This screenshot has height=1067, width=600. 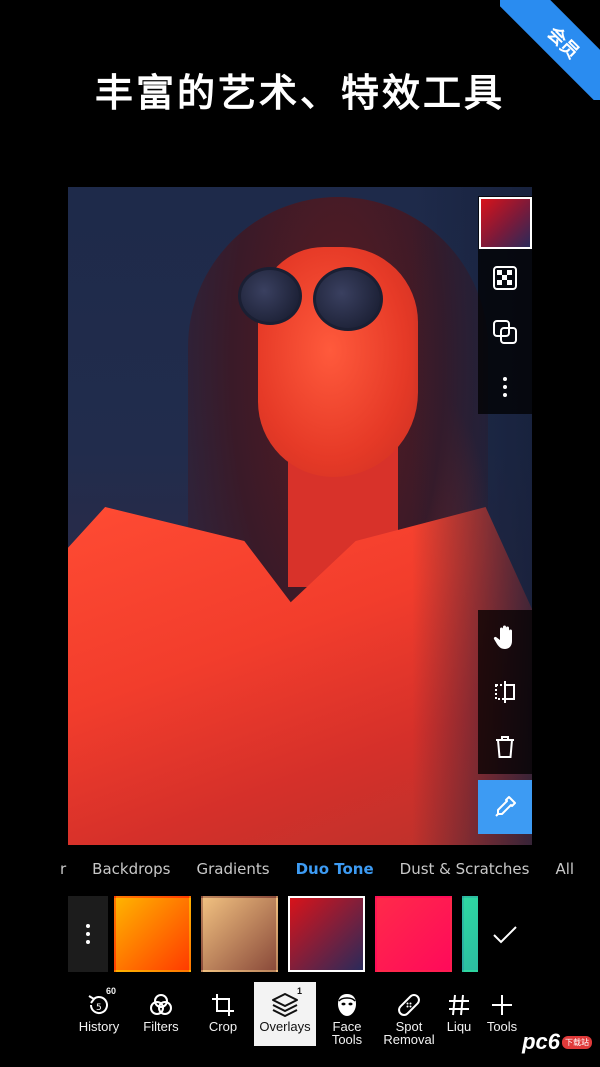 I want to click on watermark-sub: 下载站, so click(x=577, y=1042).